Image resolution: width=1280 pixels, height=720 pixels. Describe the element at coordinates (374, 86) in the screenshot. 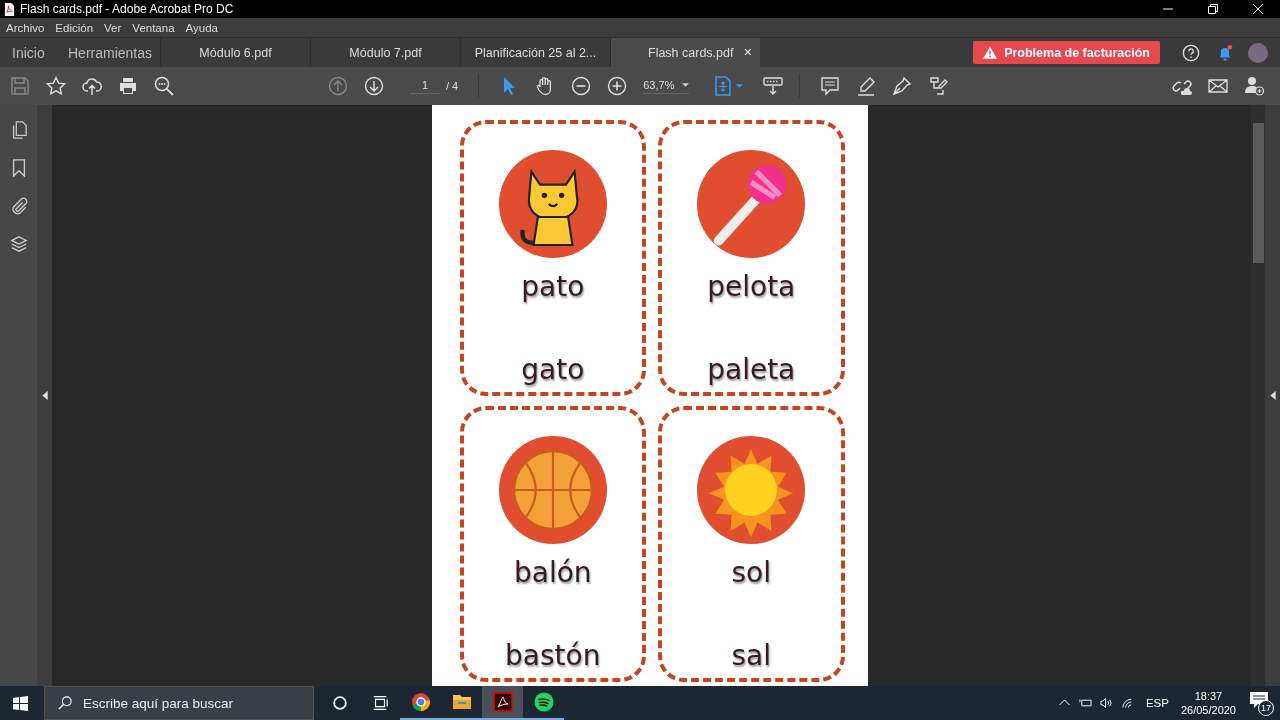

I see `next-page-icon` at that location.